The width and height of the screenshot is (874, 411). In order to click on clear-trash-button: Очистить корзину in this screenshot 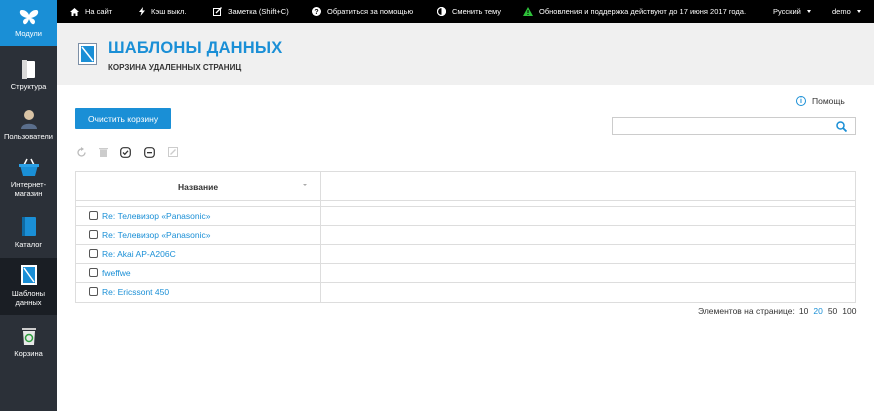, I will do `click(123, 118)`.